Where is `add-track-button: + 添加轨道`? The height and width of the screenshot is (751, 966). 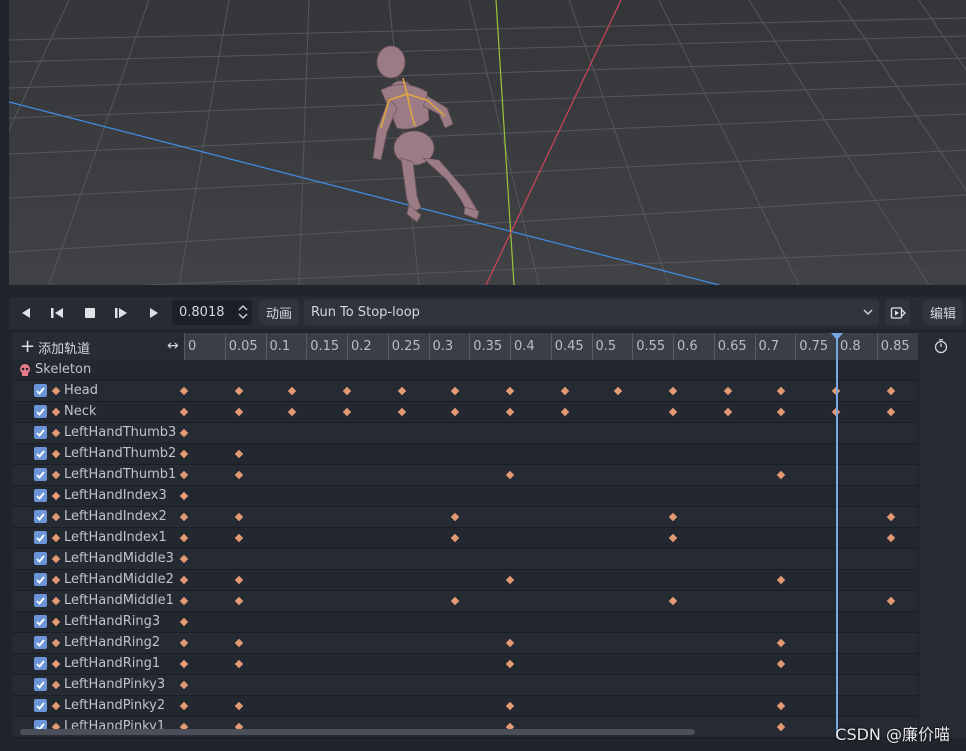 add-track-button: + 添加轨道 is located at coordinates (55, 347).